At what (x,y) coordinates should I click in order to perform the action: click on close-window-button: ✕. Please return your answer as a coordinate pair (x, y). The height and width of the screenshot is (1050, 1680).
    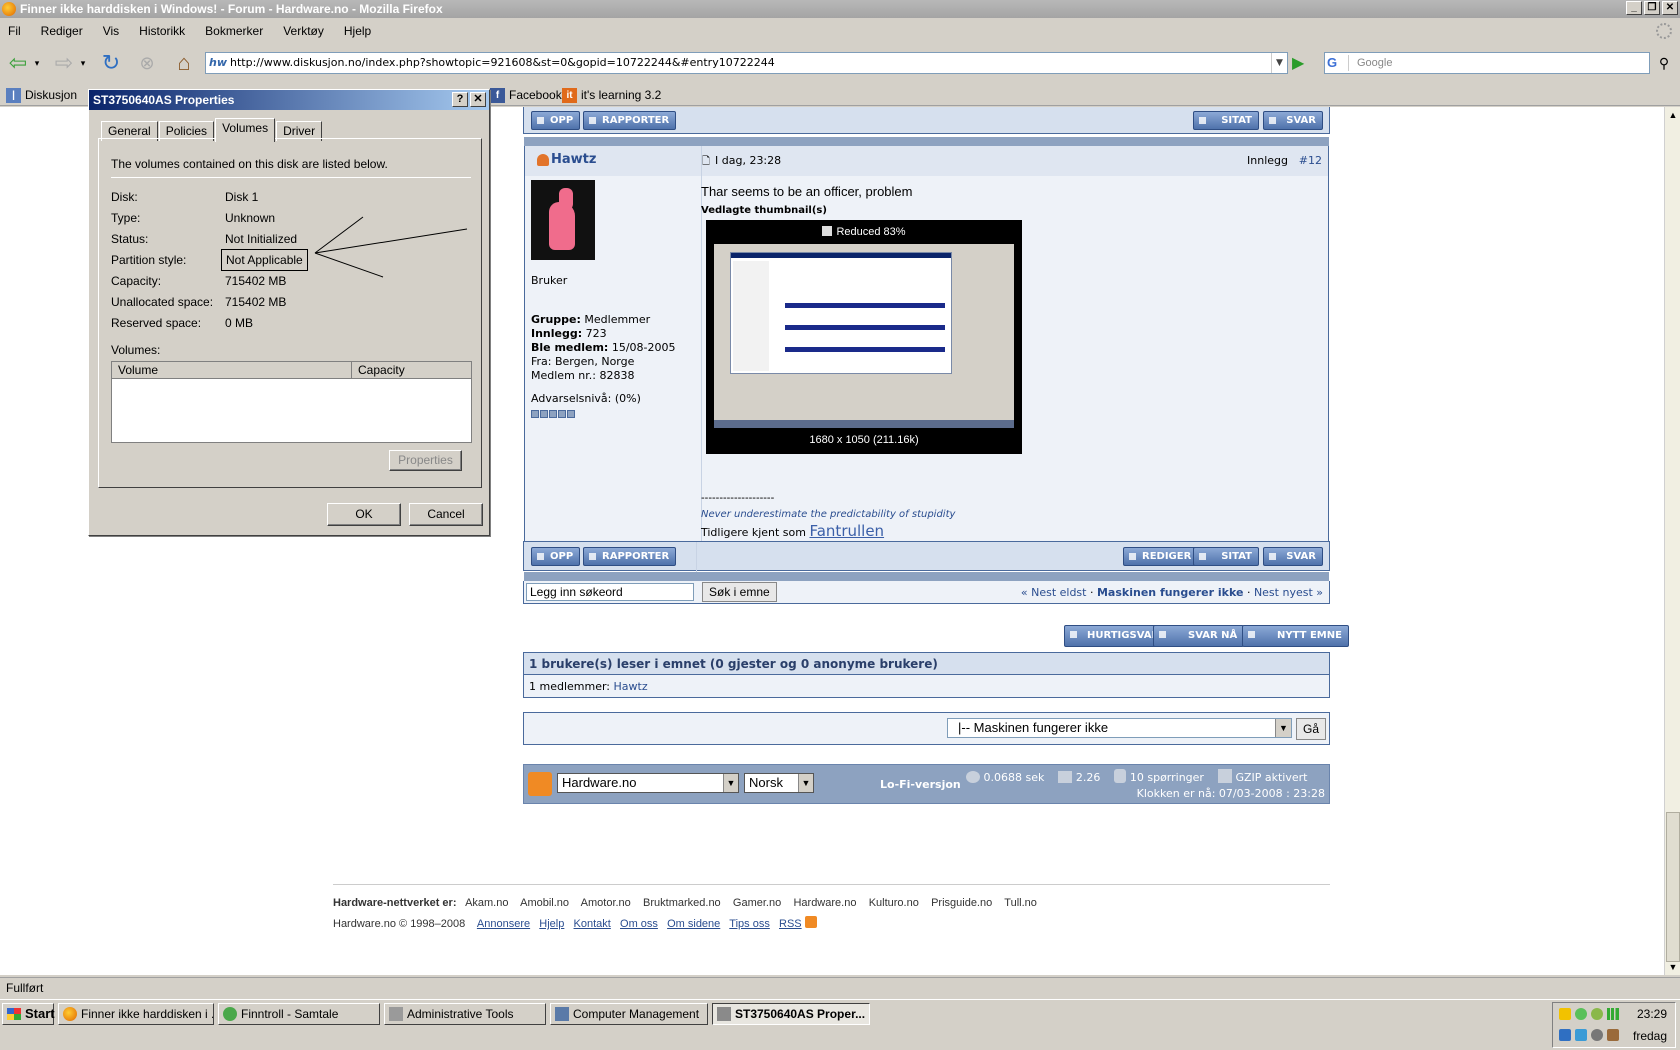
    Looking at the image, I should click on (1670, 8).